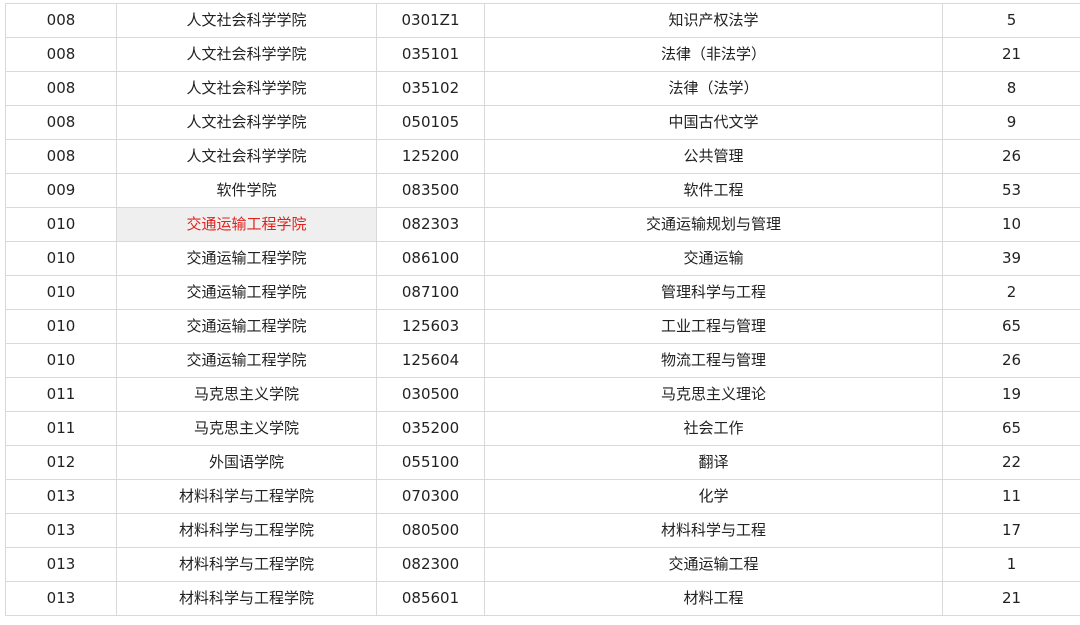 This screenshot has height=625, width=1080. Describe the element at coordinates (714, 599) in the screenshot. I see `major-cell: 材料工程` at that location.